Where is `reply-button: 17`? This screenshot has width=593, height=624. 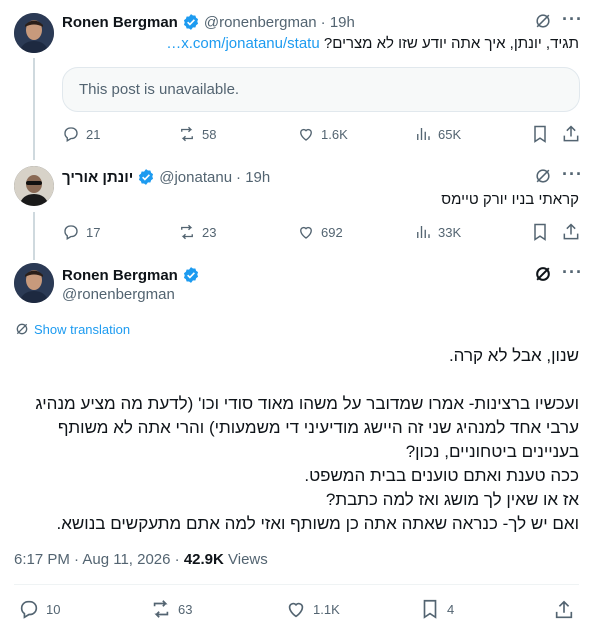 reply-button: 17 is located at coordinates (81, 232).